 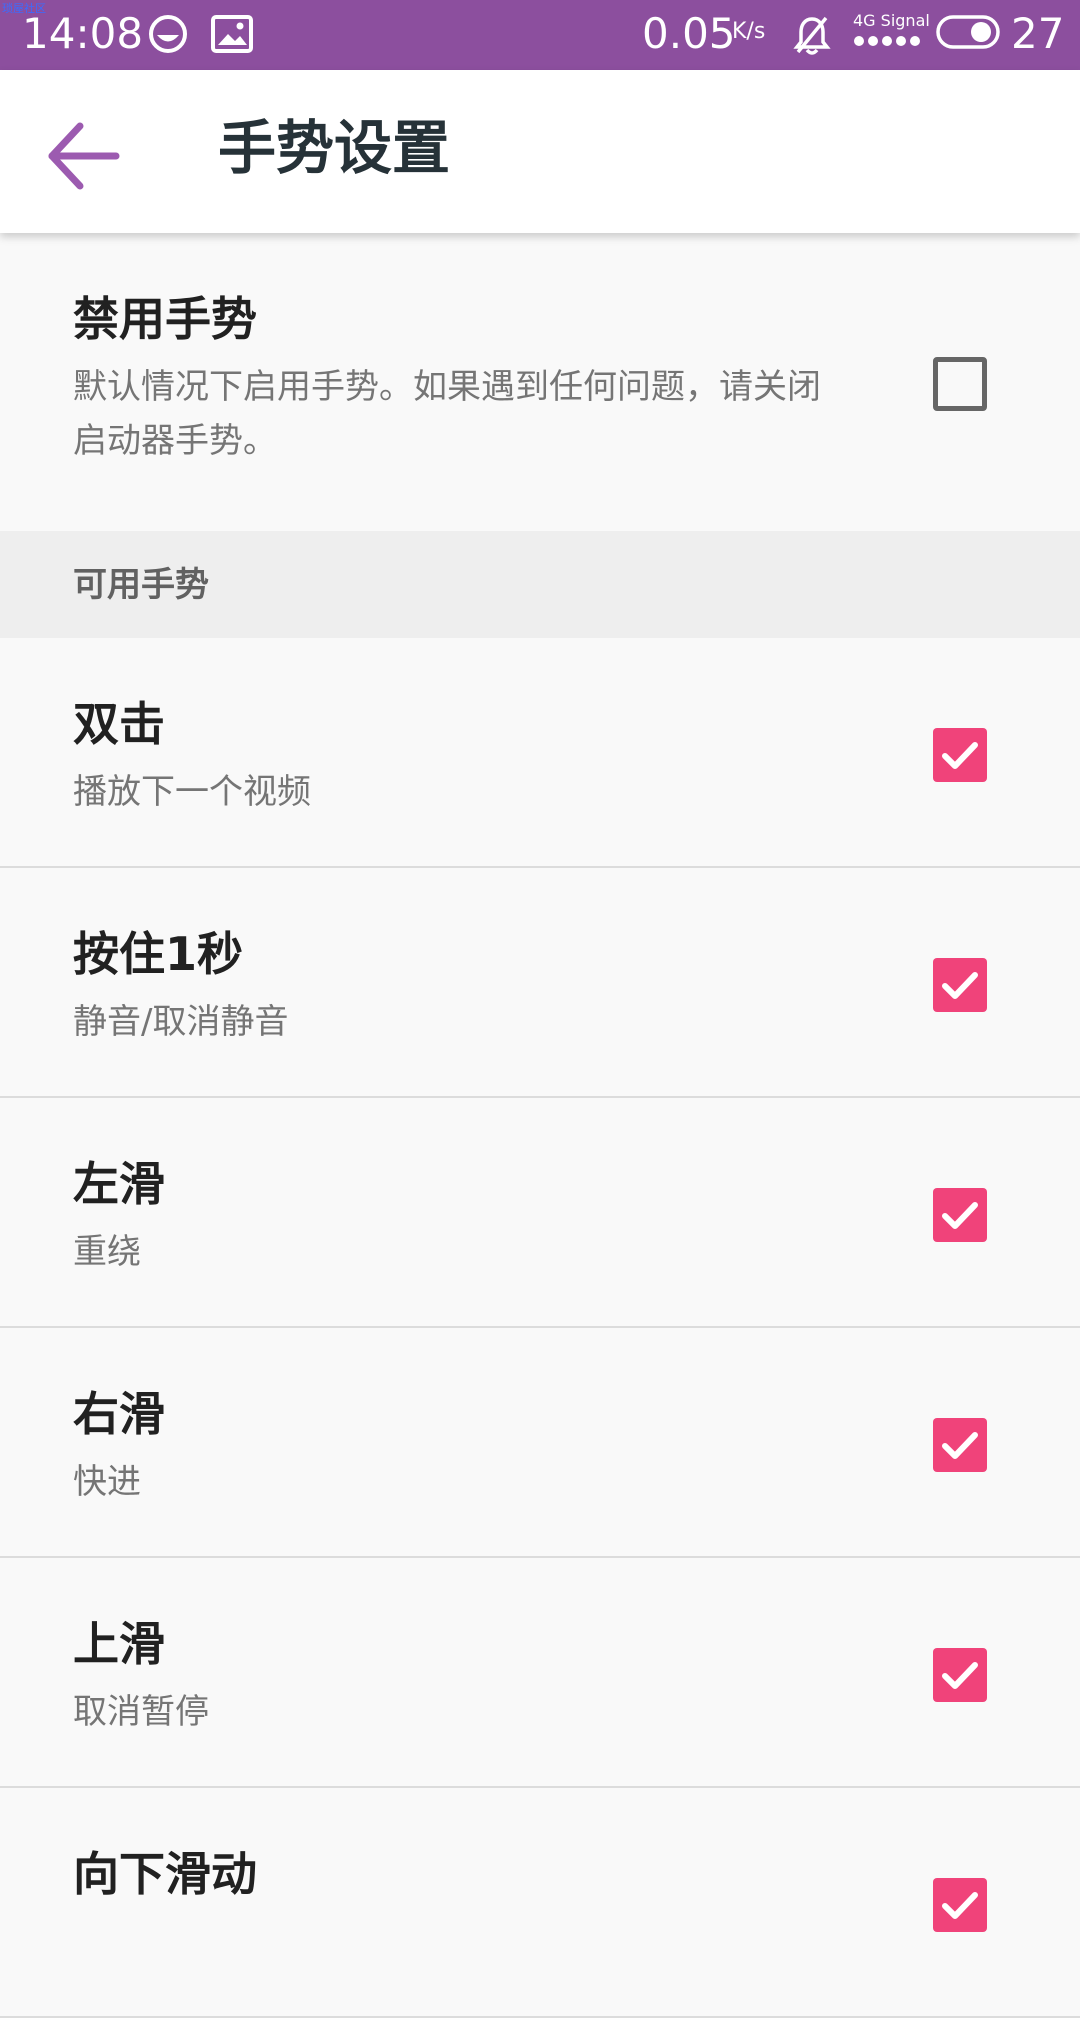 I want to click on disable-gestures-title: 禁用手势, so click(x=165, y=319).